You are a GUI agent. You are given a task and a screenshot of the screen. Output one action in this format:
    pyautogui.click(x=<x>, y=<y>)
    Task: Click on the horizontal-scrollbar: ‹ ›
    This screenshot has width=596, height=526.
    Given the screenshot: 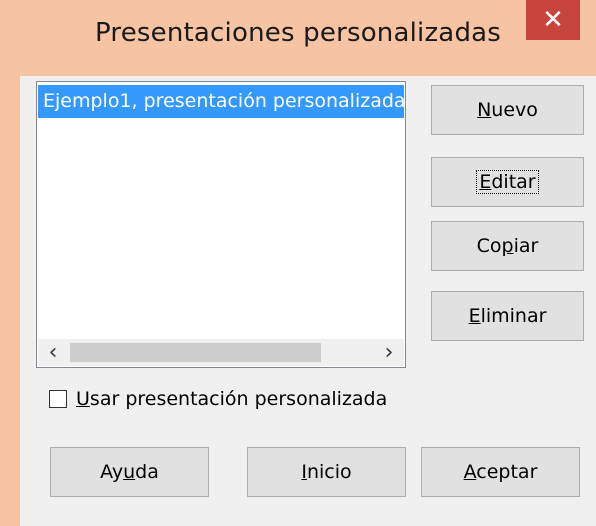 What is the action you would take?
    pyautogui.click(x=221, y=352)
    